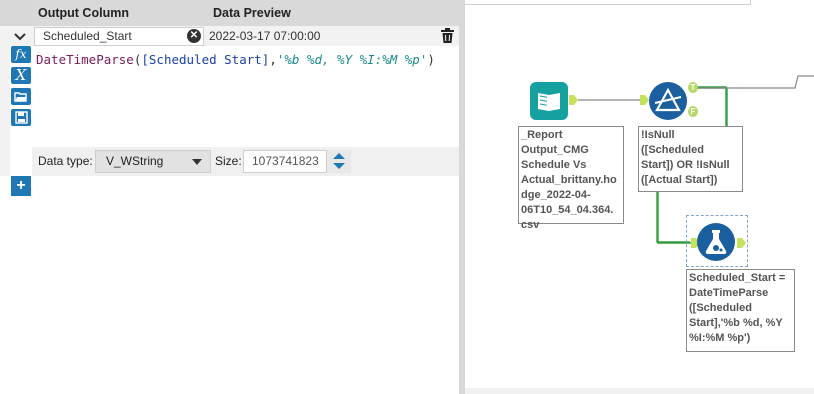 This screenshot has height=394, width=814. I want to click on stepper-up-icon, so click(339, 156).